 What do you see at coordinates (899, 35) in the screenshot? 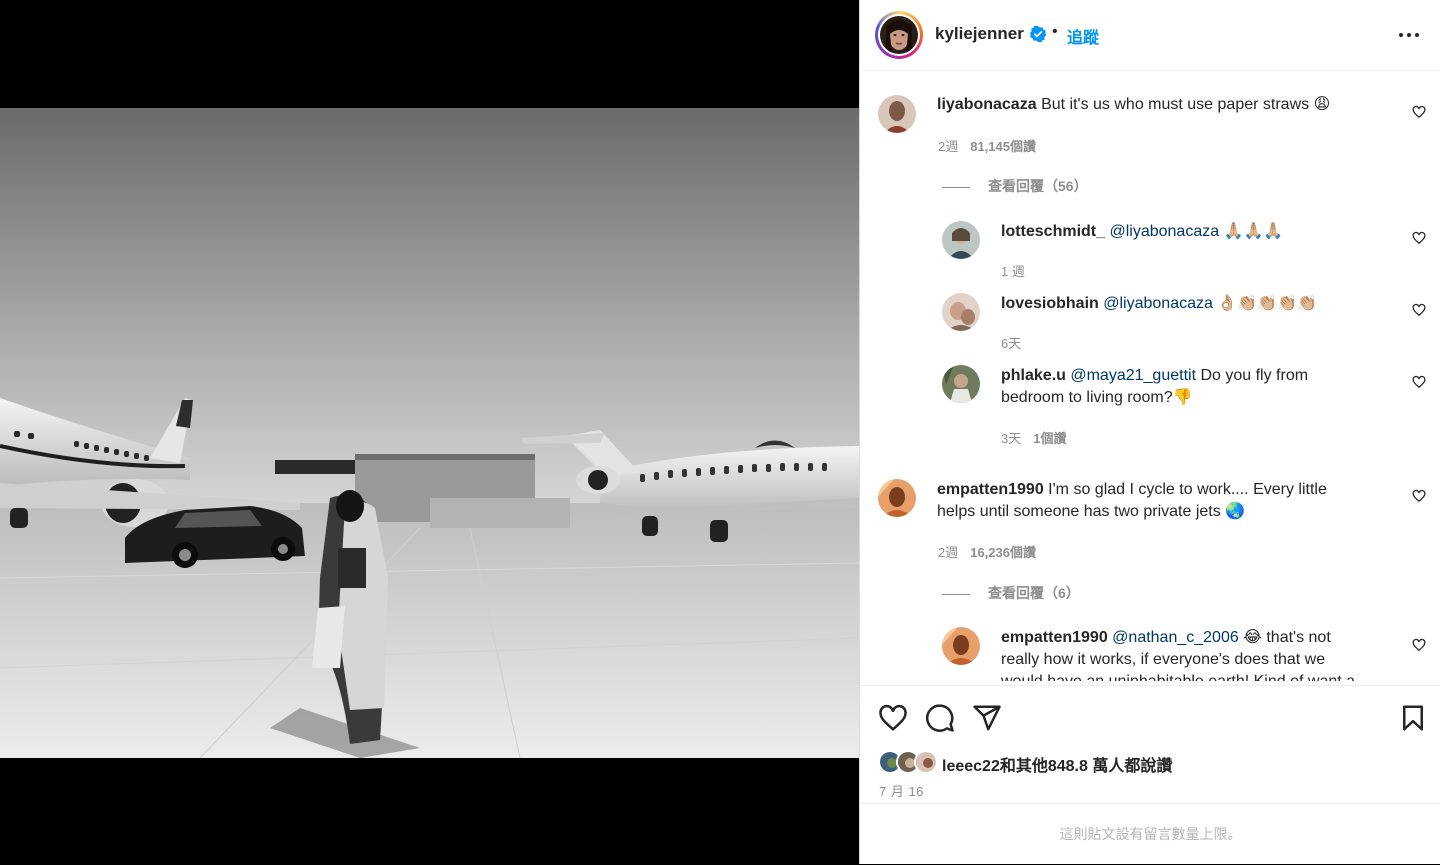
I see `author-avatar` at bounding box center [899, 35].